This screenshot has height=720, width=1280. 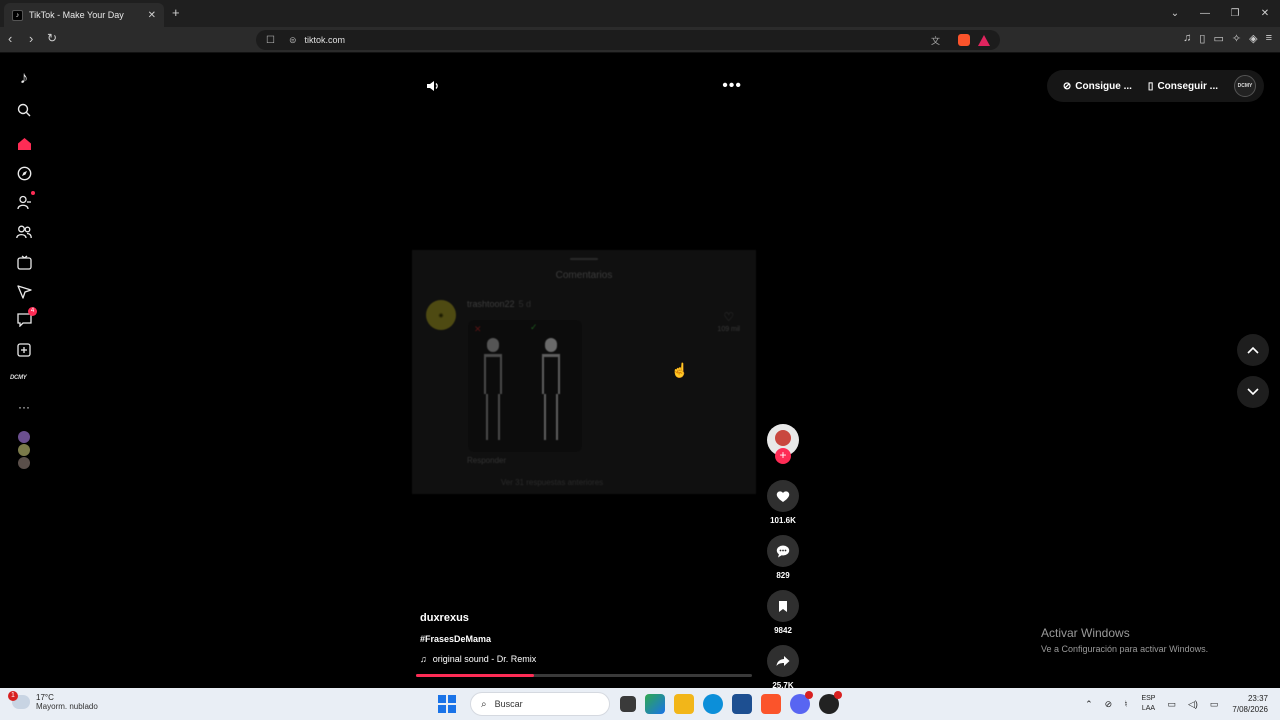 What do you see at coordinates (838, 695) in the screenshot?
I see `app-badge` at bounding box center [838, 695].